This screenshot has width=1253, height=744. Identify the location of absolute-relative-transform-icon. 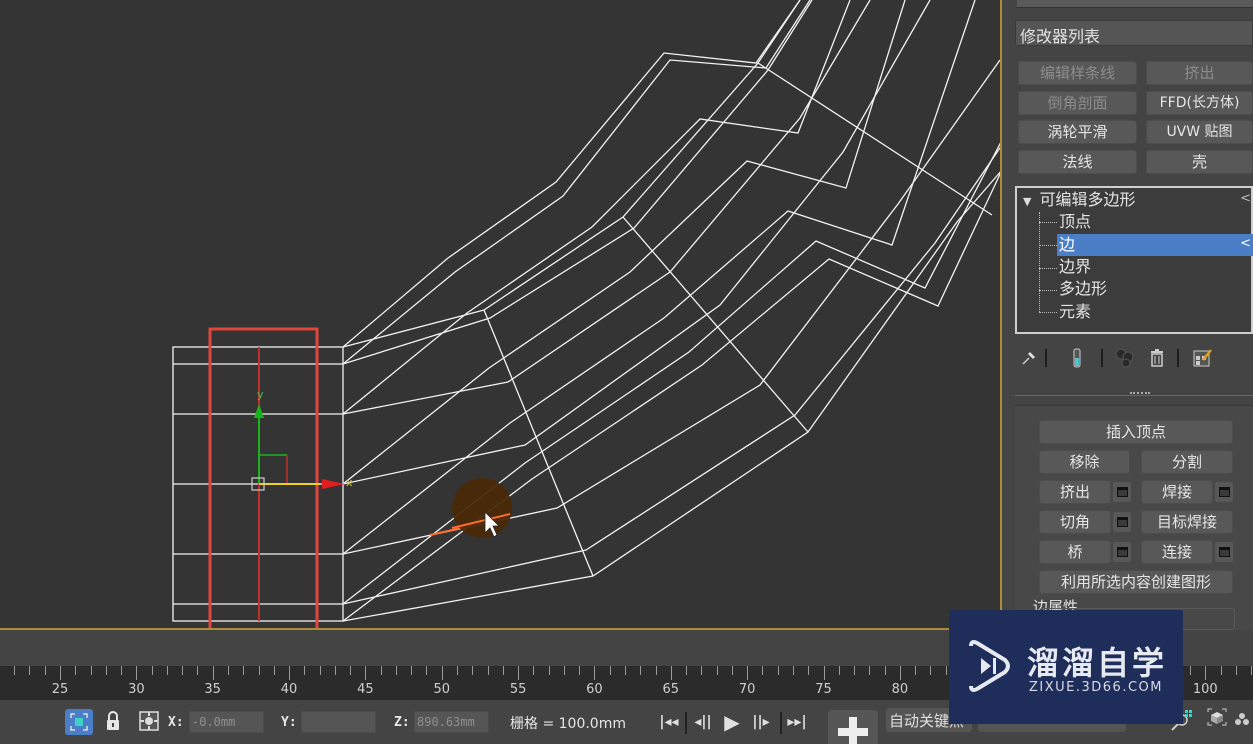
(149, 723).